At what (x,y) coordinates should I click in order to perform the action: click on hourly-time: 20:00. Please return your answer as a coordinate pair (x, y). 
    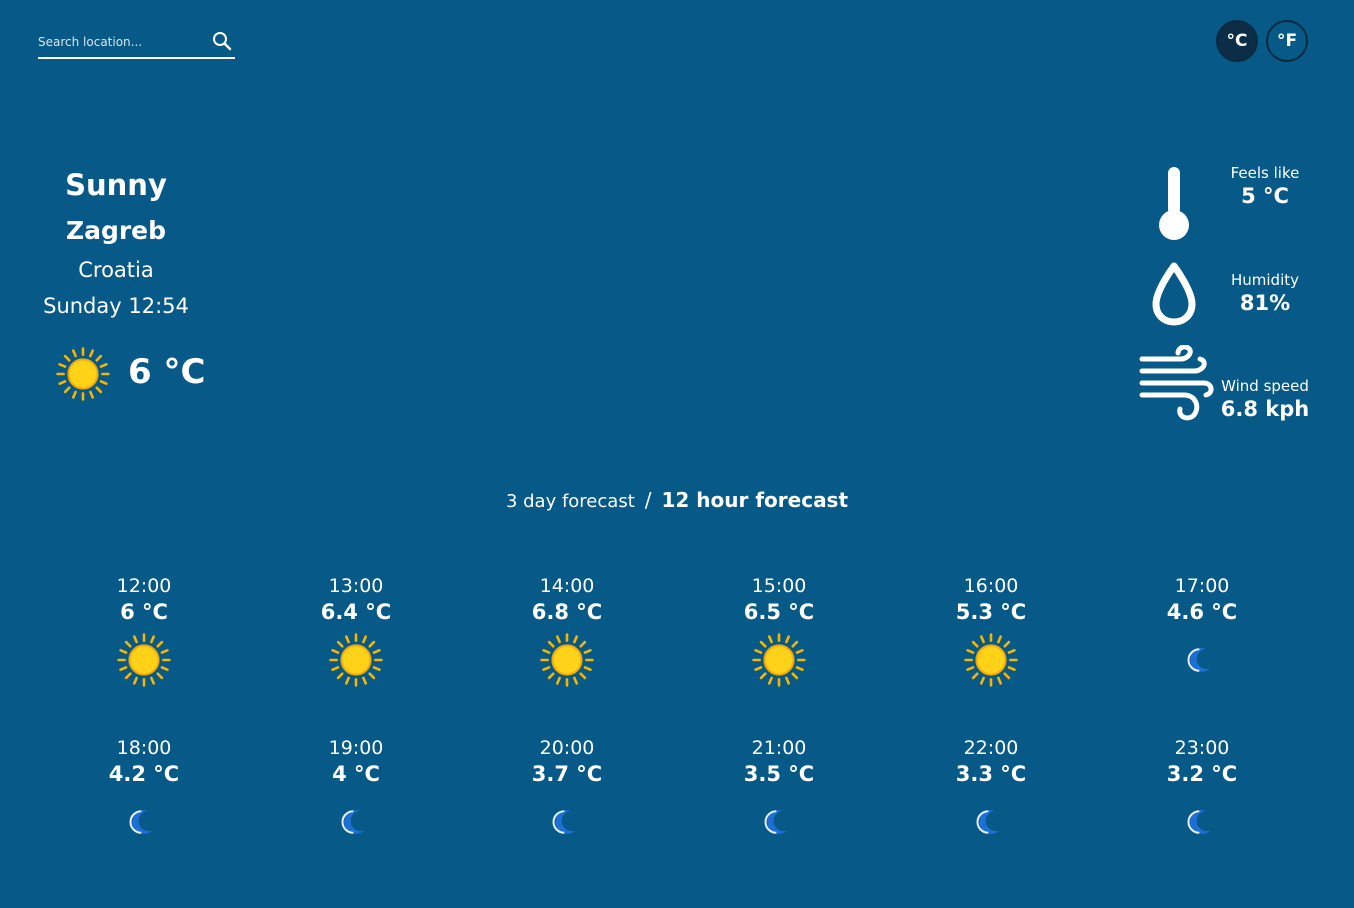
    Looking at the image, I should click on (567, 748).